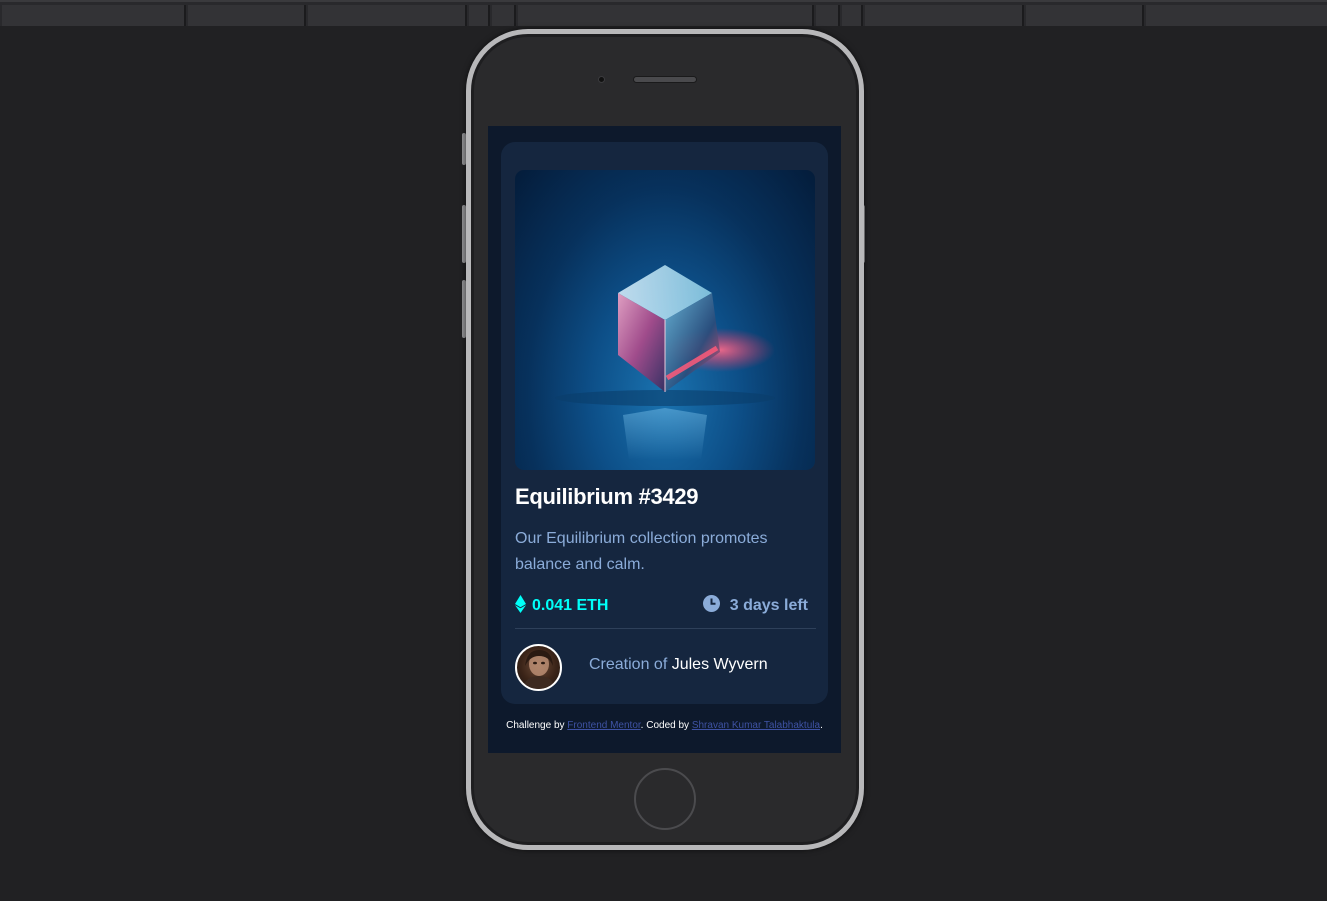 The height and width of the screenshot is (901, 1327). Describe the element at coordinates (756, 725) in the screenshot. I see `coder-link: Shravan Kumar Talabhaktula` at that location.